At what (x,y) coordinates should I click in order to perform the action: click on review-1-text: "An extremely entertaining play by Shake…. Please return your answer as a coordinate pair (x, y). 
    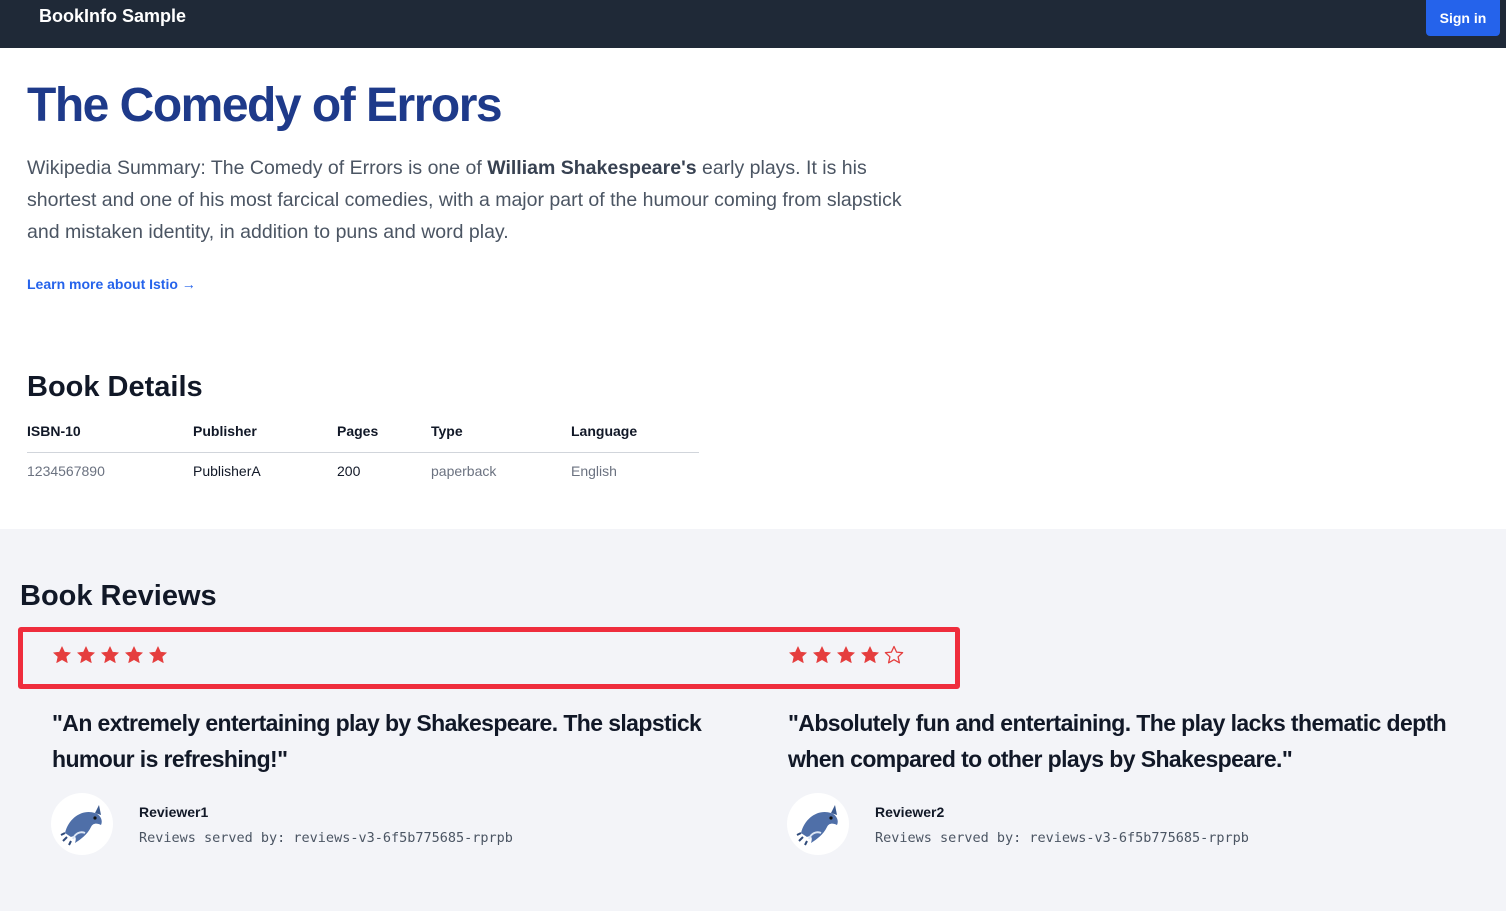
    Looking at the image, I should click on (377, 741).